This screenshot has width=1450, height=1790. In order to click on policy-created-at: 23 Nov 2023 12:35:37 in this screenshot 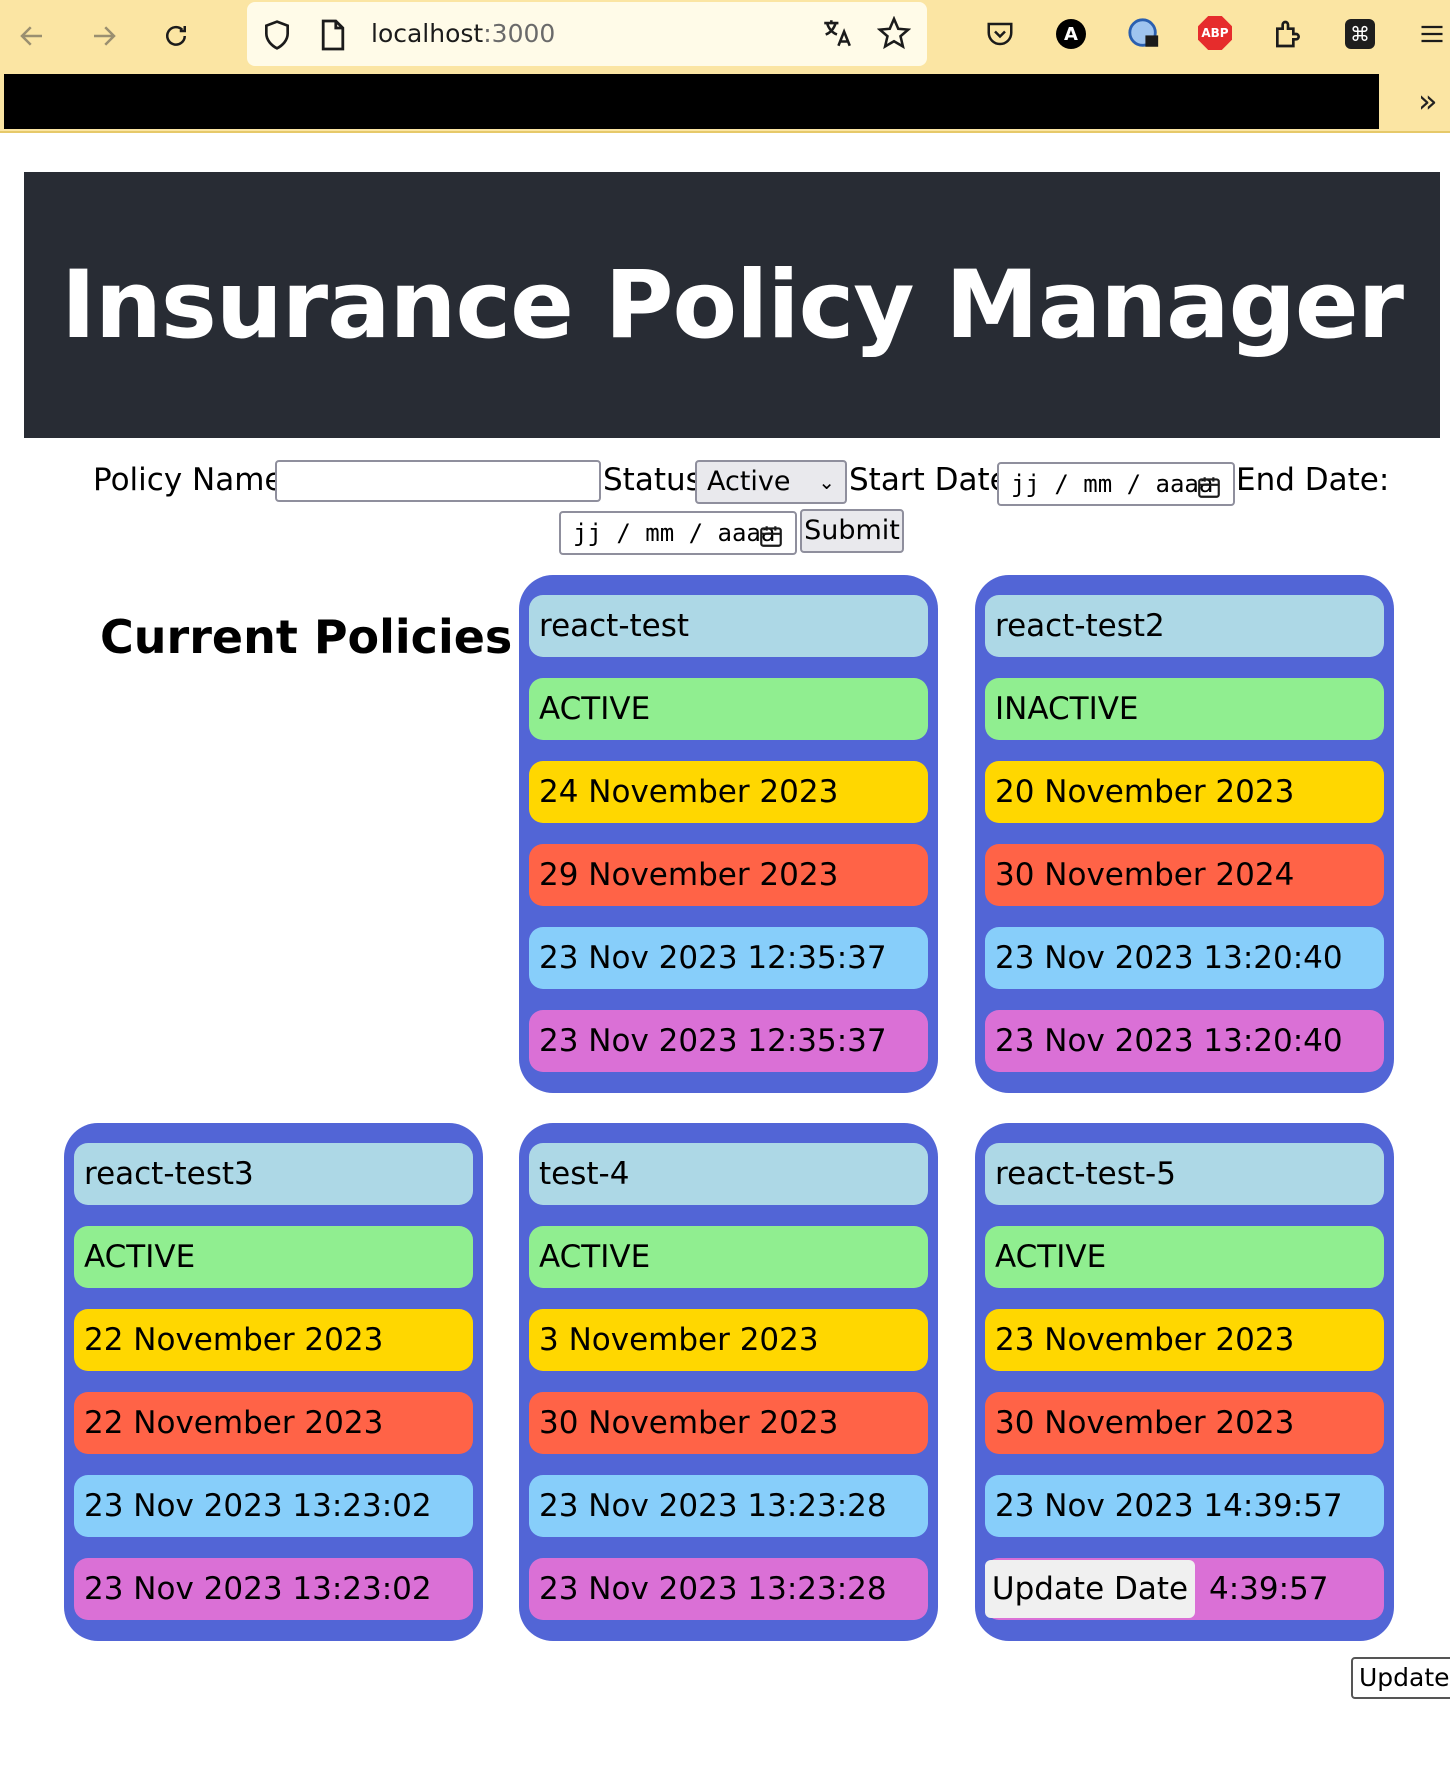, I will do `click(728, 958)`.